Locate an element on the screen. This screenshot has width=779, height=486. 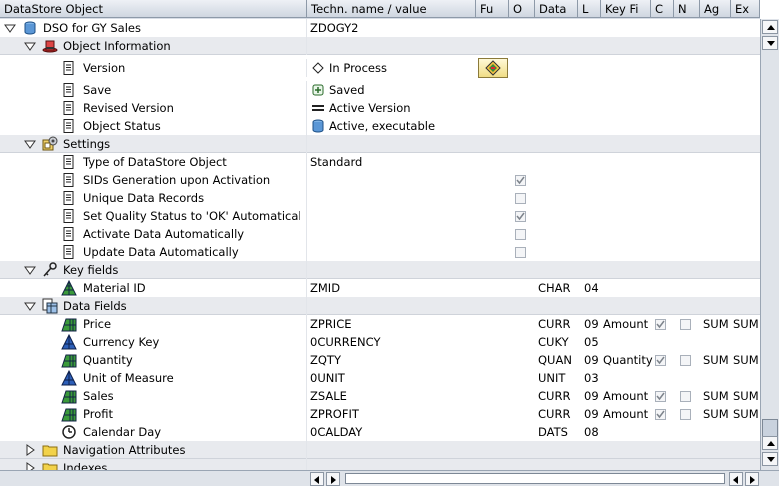
tree-node-key-fields: Key fields is located at coordinates (380, 270).